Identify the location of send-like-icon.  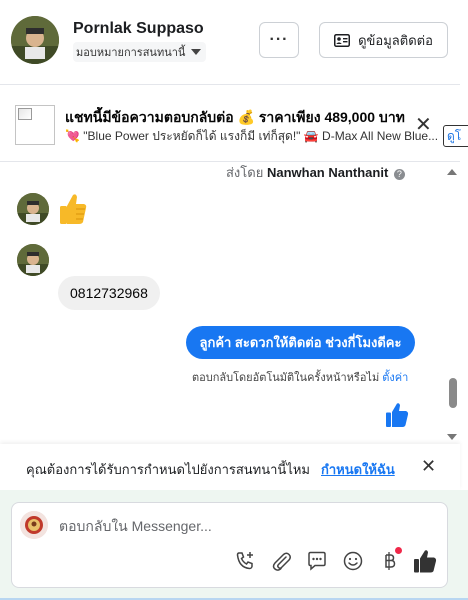
(425, 561).